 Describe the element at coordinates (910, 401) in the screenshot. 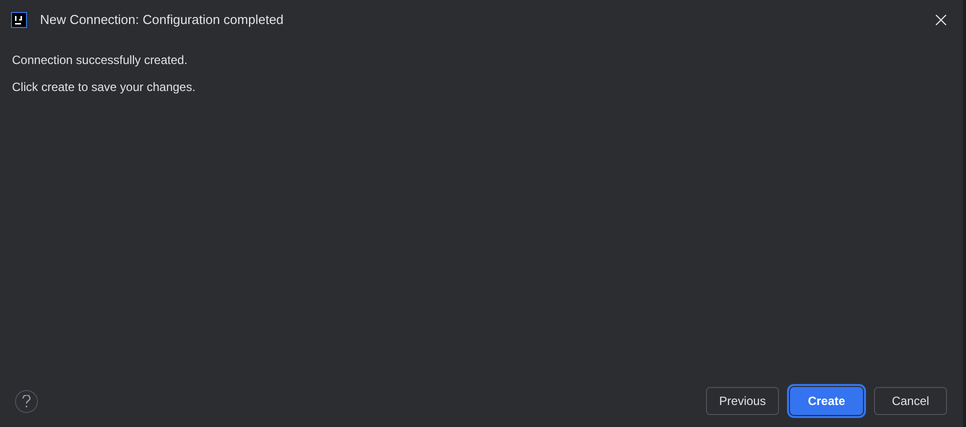

I see `dialog-button: Cancel` at that location.